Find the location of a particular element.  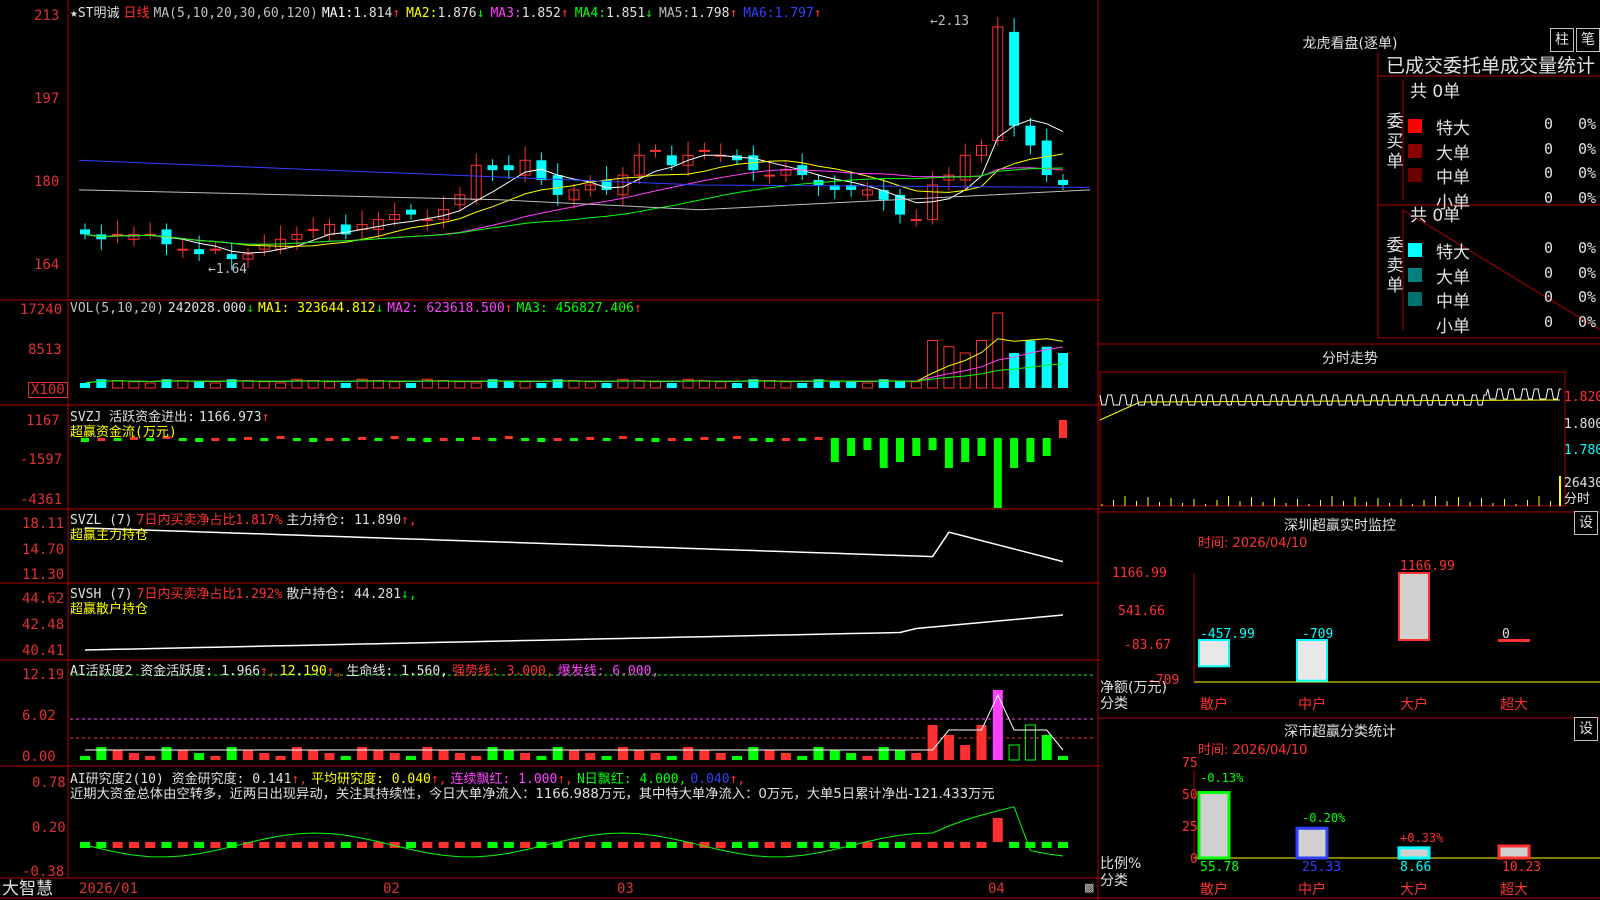

sz-class-settings-button: 设 is located at coordinates (1586, 729).